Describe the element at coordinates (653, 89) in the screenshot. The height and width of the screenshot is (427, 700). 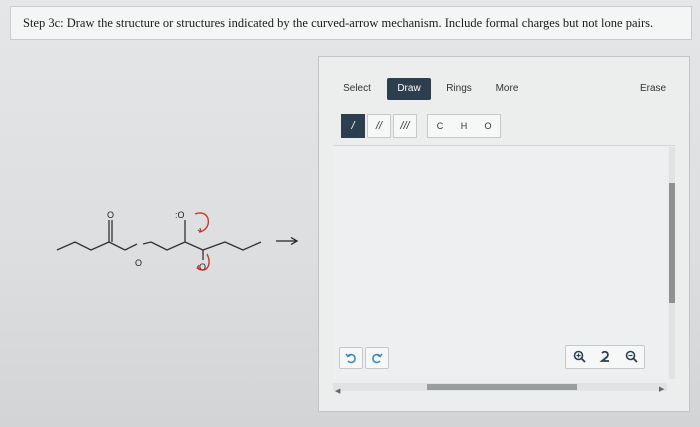
I see `tab-erase: Erase` at that location.